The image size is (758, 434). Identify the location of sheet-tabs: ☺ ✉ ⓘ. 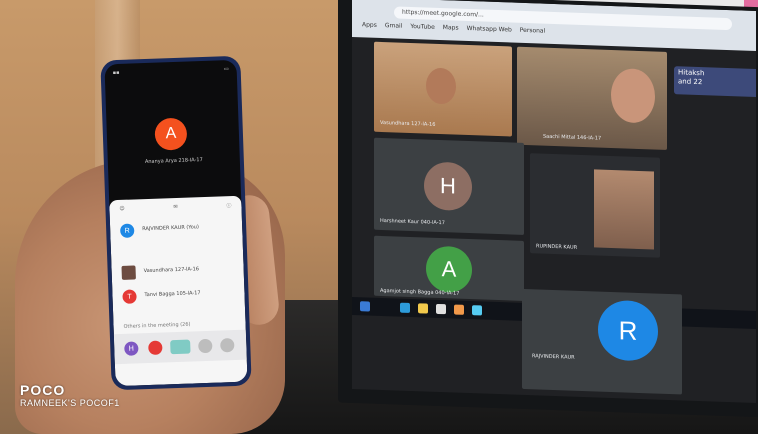
(175, 210).